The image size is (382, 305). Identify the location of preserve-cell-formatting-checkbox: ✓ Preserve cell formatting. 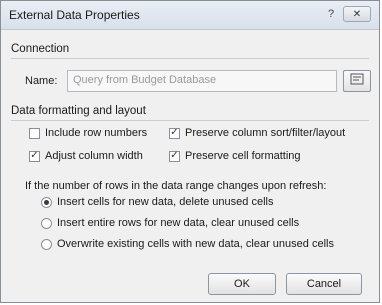
(235, 156).